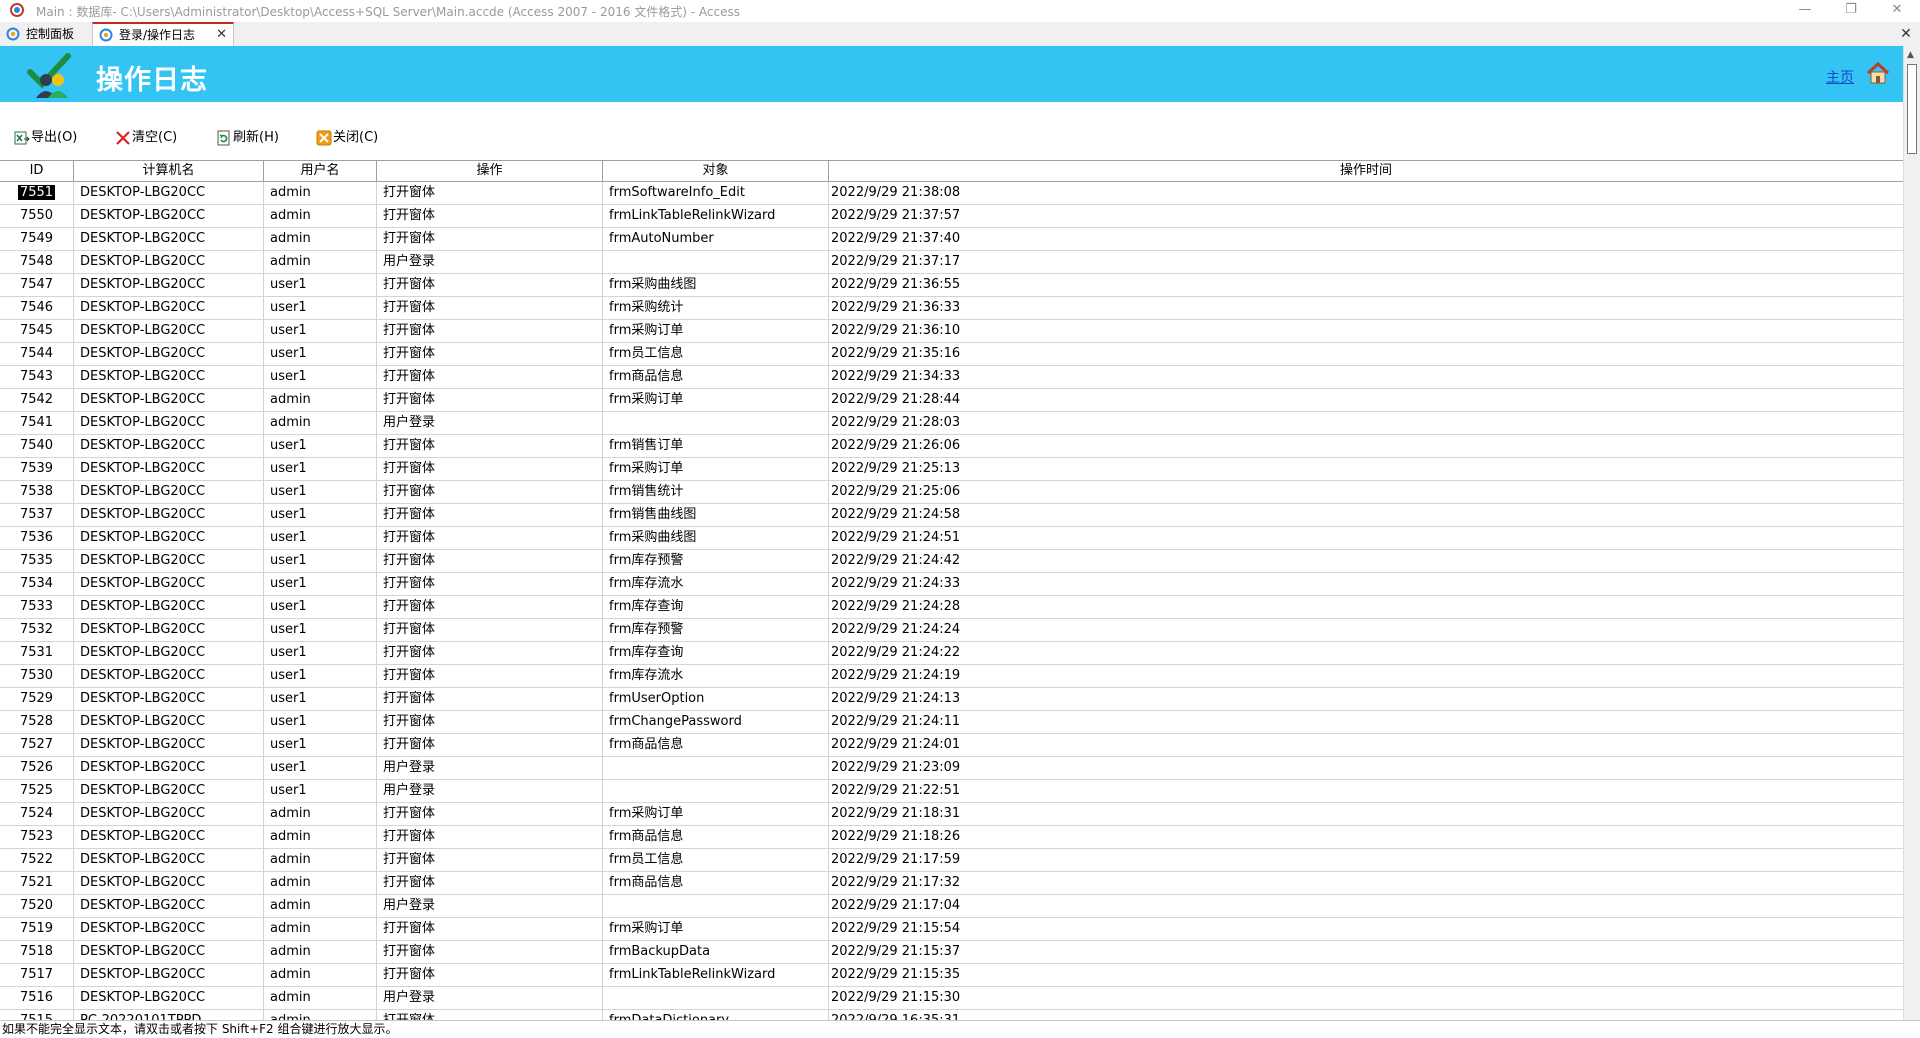 The height and width of the screenshot is (1038, 1920). Describe the element at coordinates (1366, 676) in the screenshot. I see `cell-time: 2022/9/29 21:24:19` at that location.